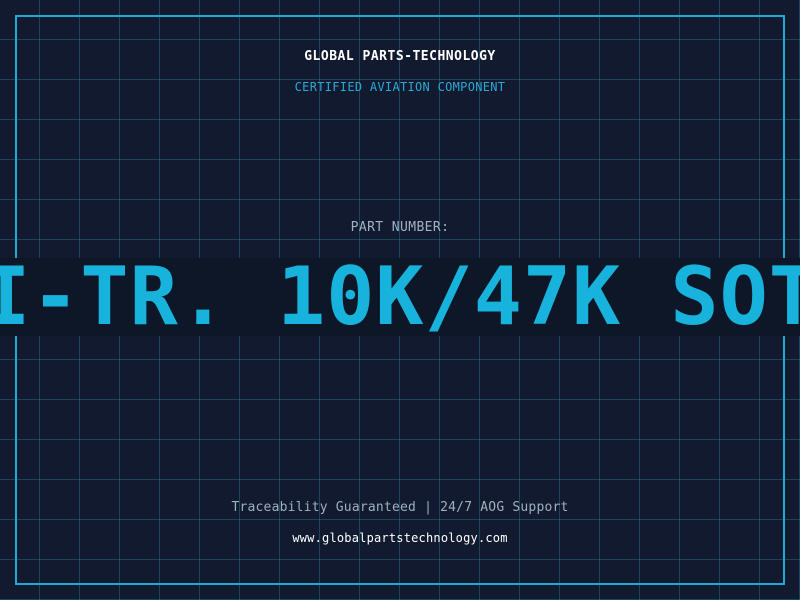 The width and height of the screenshot is (800, 600). Describe the element at coordinates (400, 538) in the screenshot. I see `website-url: www.globalpartstechnology.com` at that location.